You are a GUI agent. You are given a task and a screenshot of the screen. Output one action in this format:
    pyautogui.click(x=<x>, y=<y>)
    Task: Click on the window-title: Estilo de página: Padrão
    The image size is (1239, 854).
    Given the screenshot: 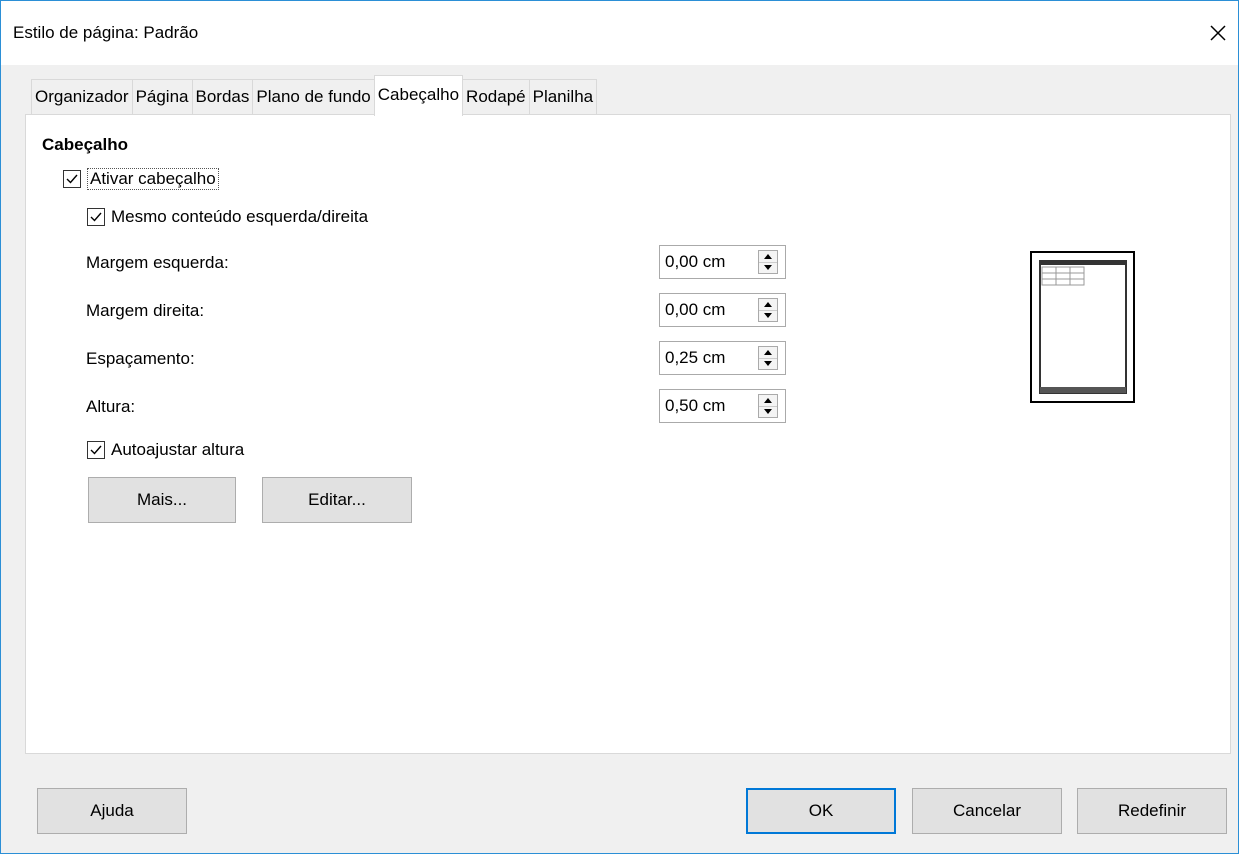 What is the action you would take?
    pyautogui.click(x=106, y=32)
    